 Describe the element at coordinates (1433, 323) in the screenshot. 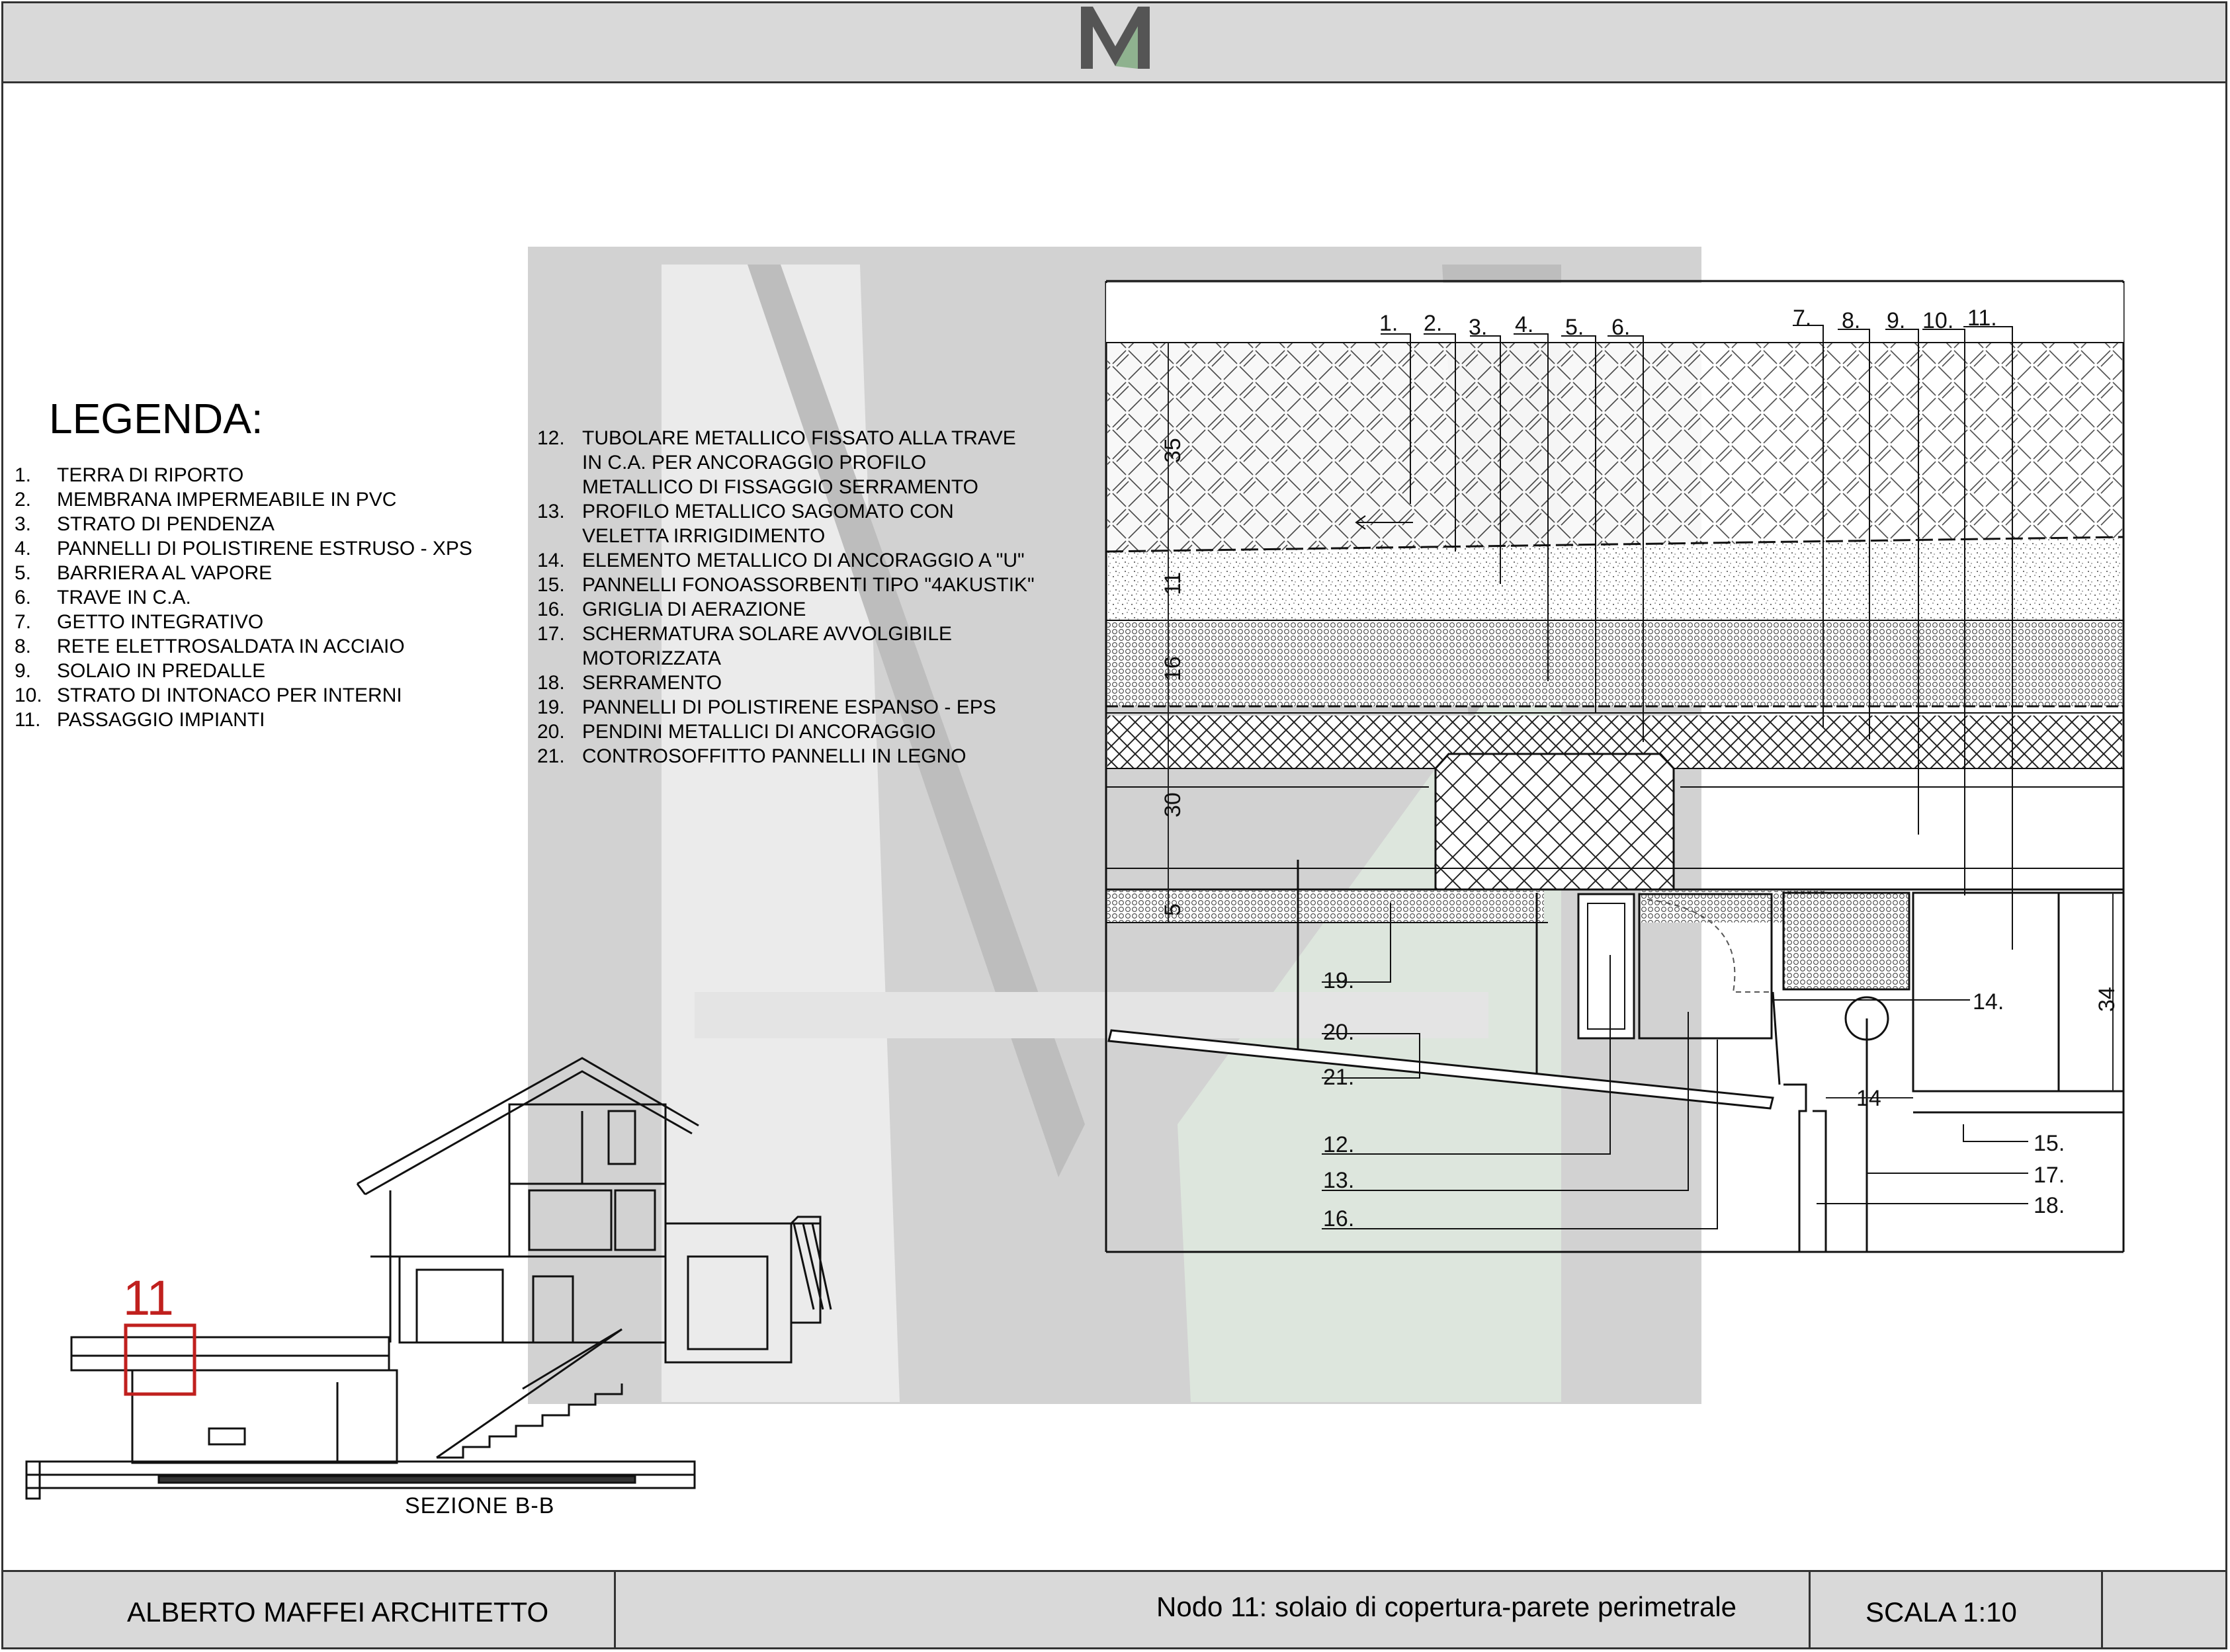

I see `label-2: 2.` at that location.